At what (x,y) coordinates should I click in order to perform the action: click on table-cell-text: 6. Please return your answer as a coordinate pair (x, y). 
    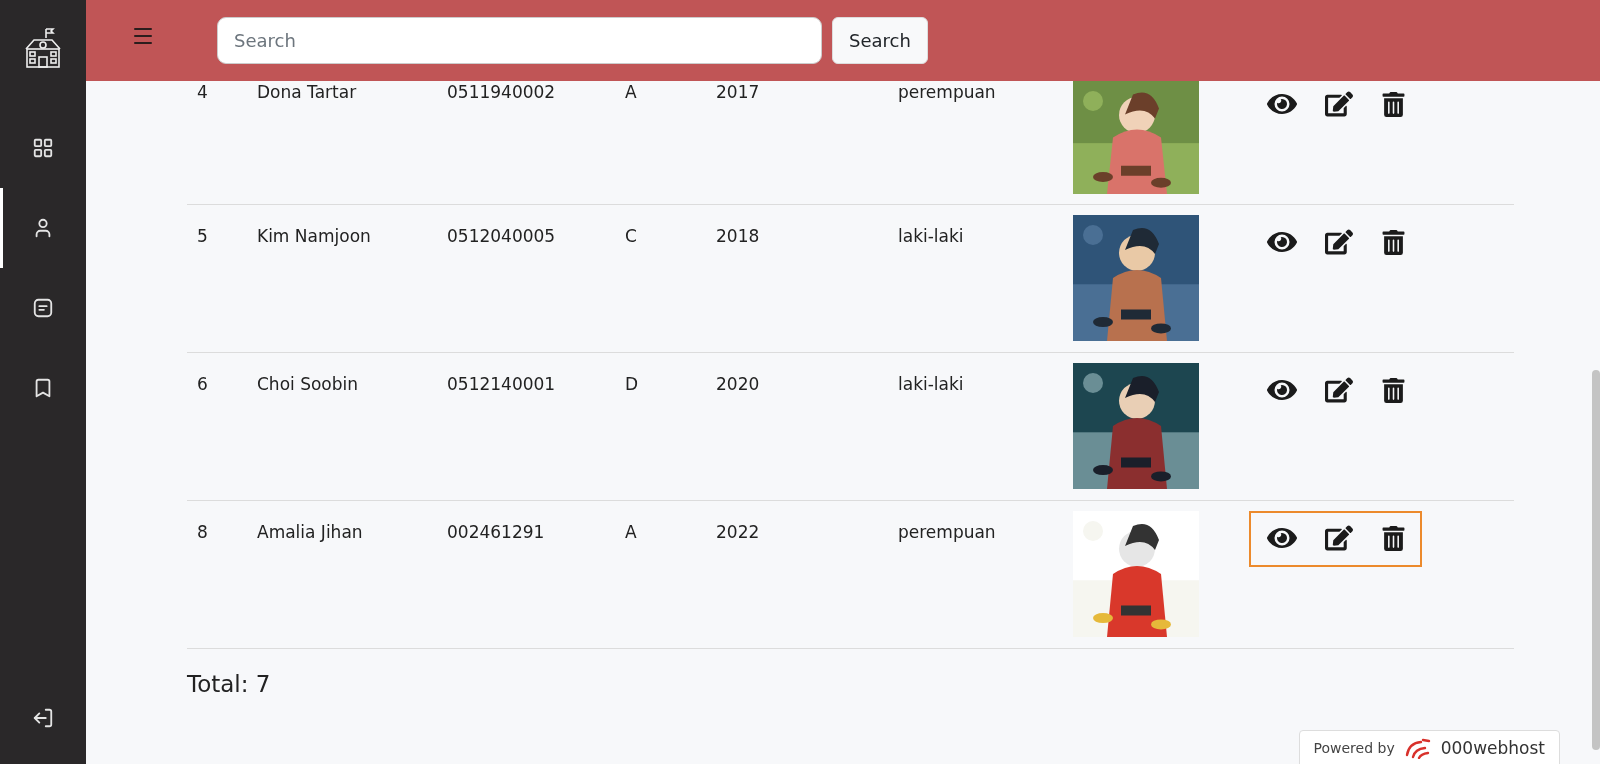
    Looking at the image, I should click on (202, 384).